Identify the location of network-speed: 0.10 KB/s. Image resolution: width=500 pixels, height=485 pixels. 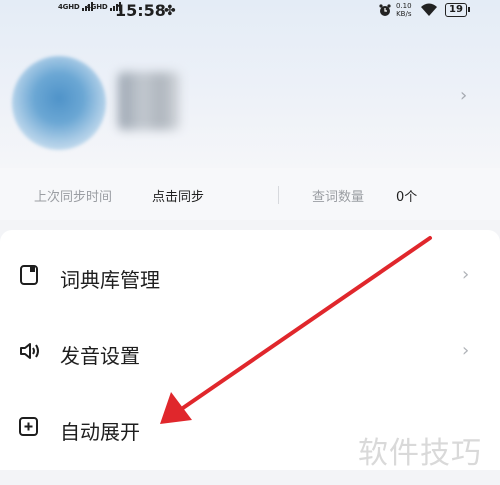
(404, 10).